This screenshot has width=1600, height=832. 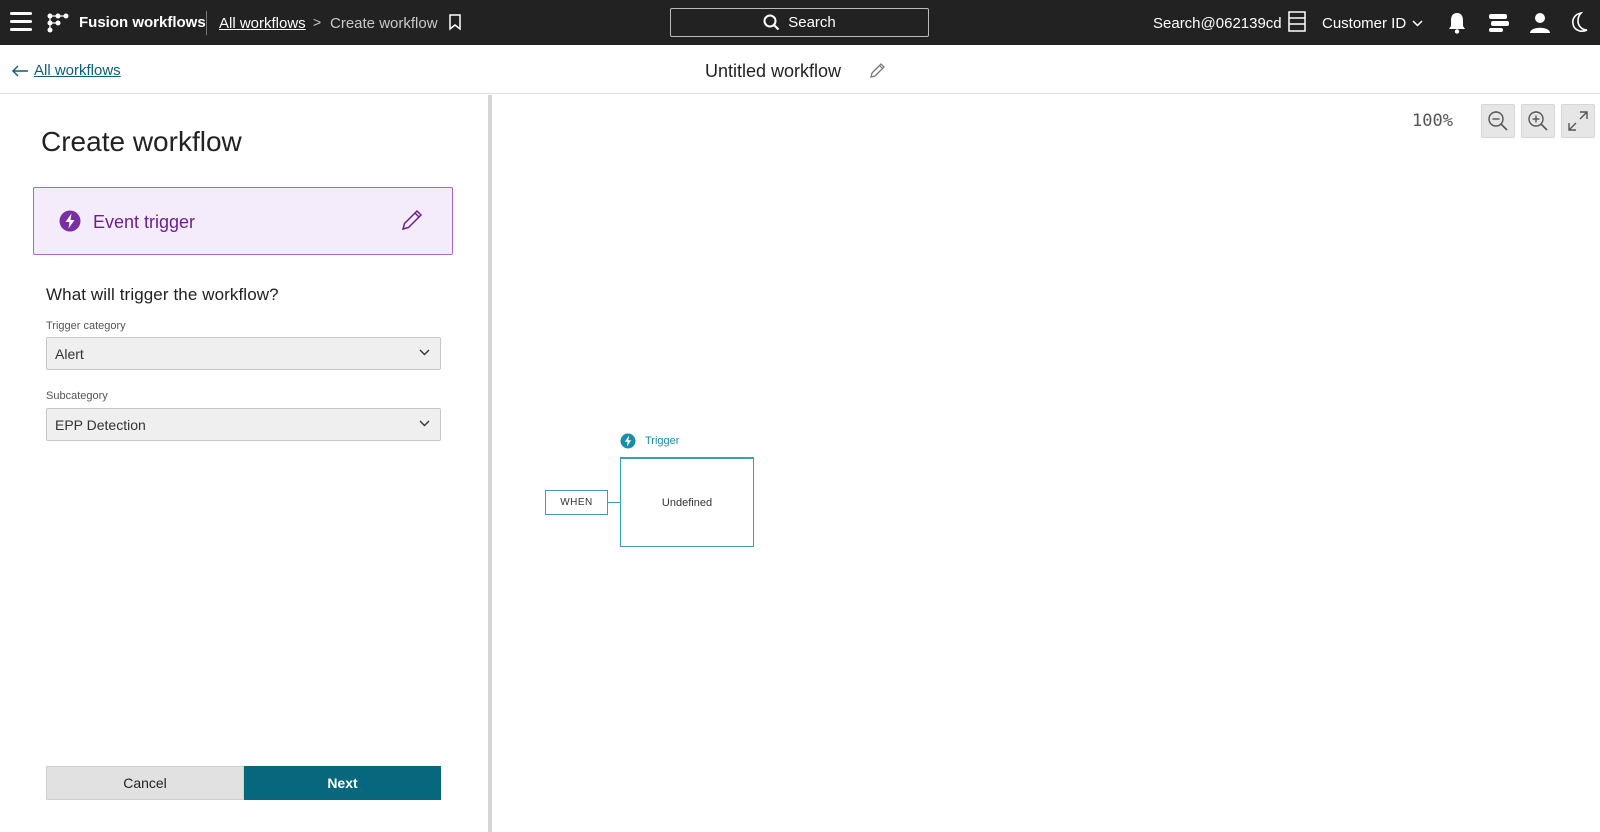 What do you see at coordinates (614, 502) in the screenshot?
I see `when-connector-line` at bounding box center [614, 502].